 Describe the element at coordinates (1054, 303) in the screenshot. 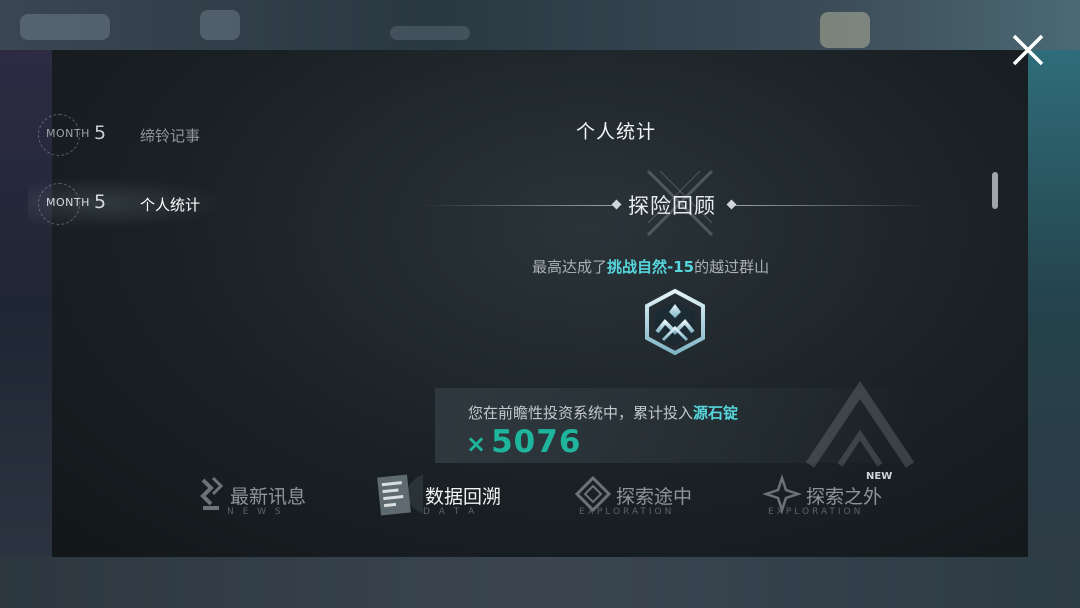

I see `background-right` at that location.